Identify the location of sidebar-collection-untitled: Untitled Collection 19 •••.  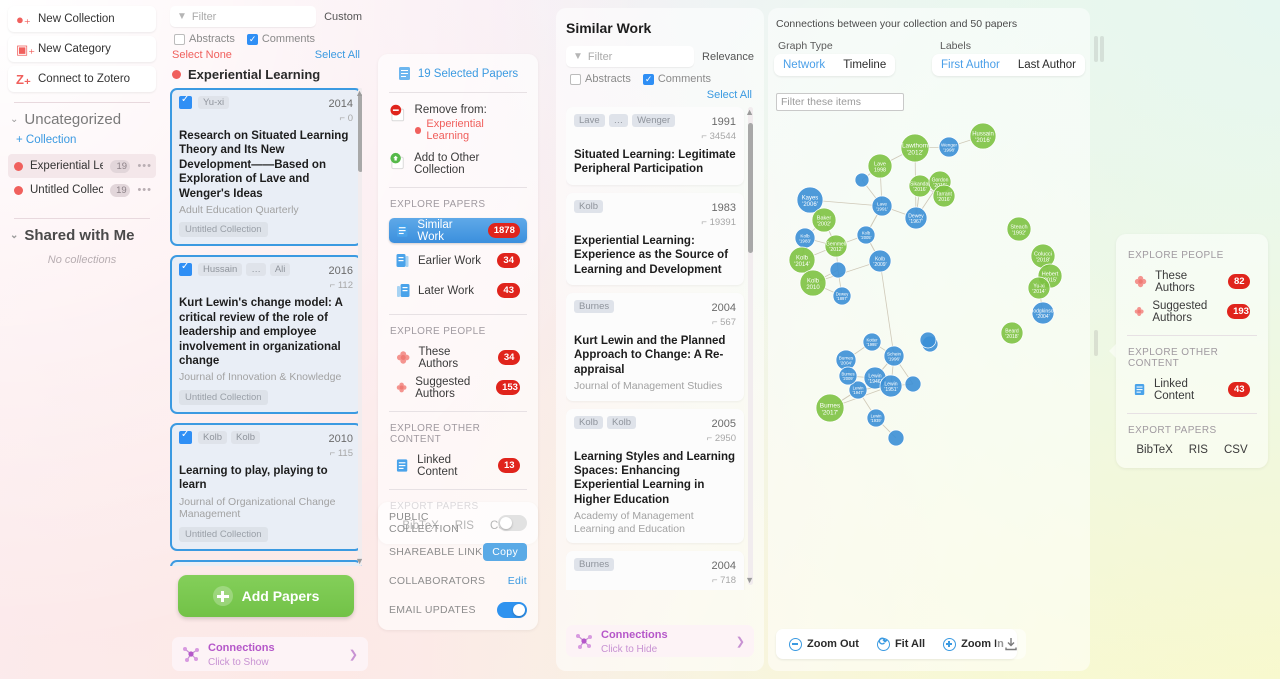
(82, 190).